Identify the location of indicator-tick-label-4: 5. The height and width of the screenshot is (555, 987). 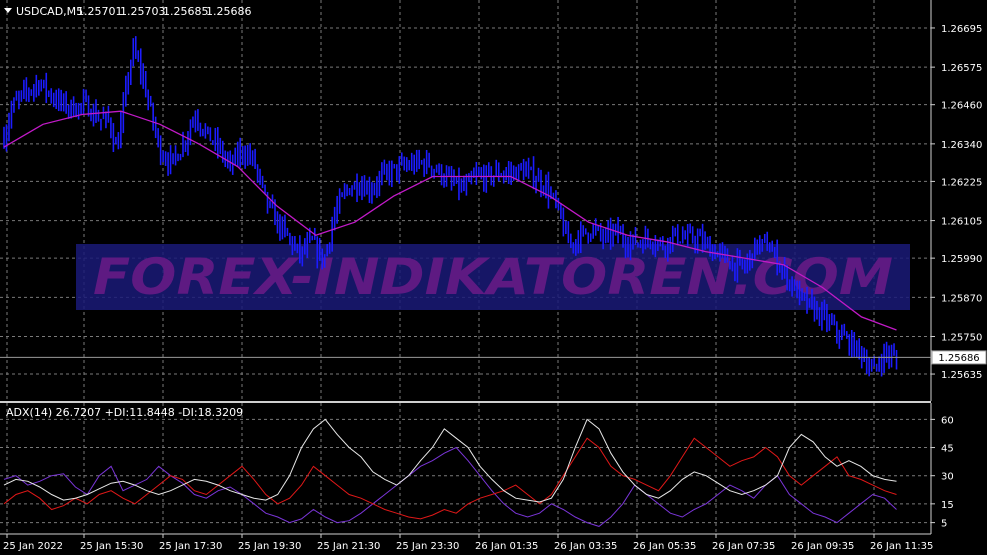
(944, 524).